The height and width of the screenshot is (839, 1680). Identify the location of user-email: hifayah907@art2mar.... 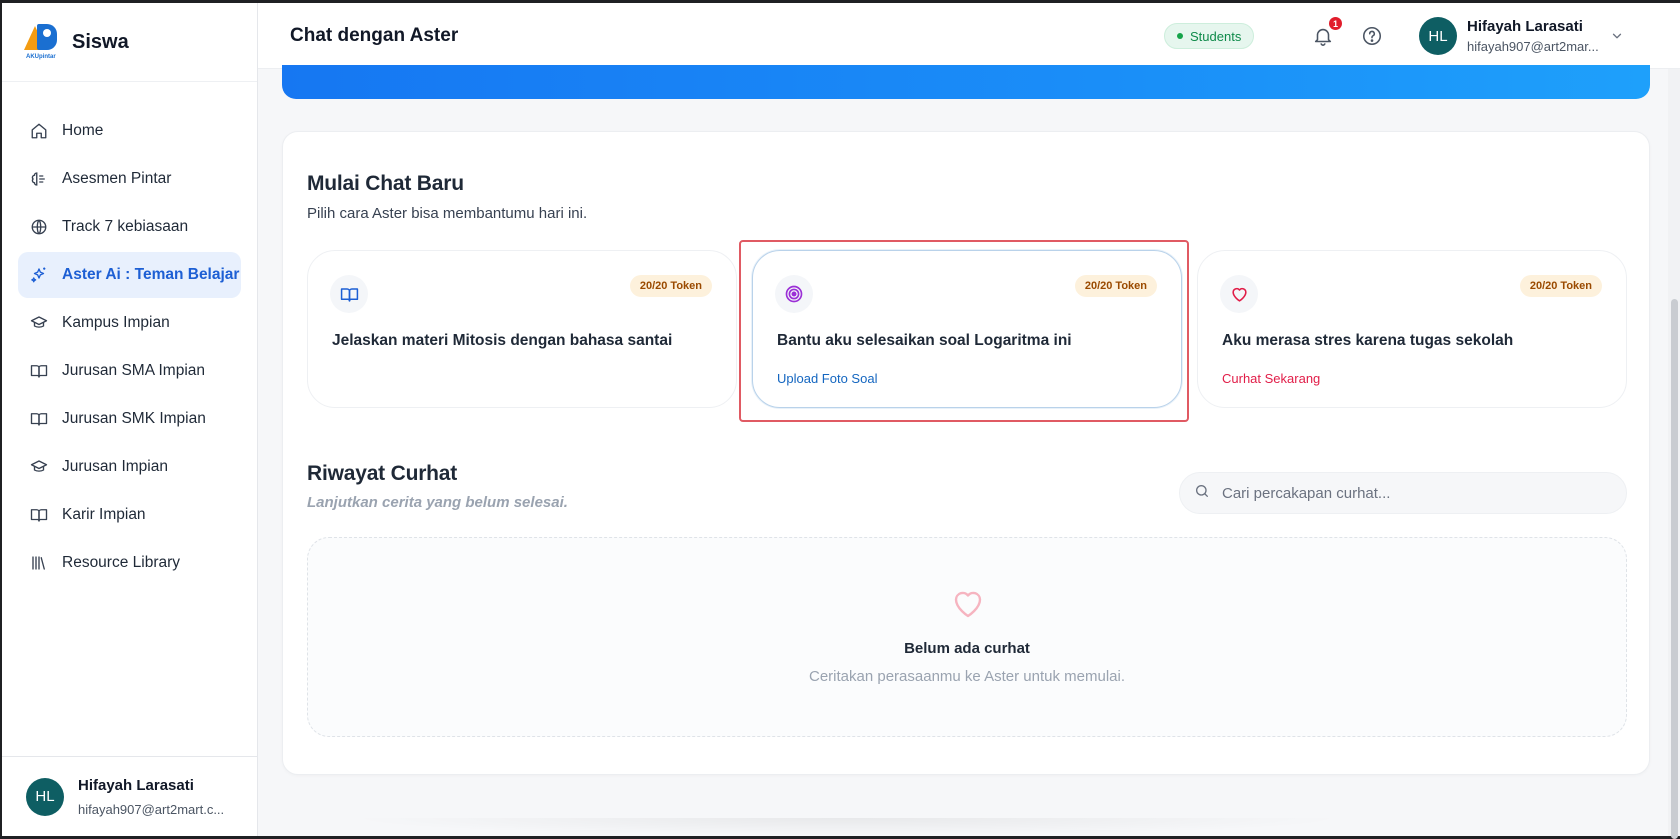
(1533, 46).